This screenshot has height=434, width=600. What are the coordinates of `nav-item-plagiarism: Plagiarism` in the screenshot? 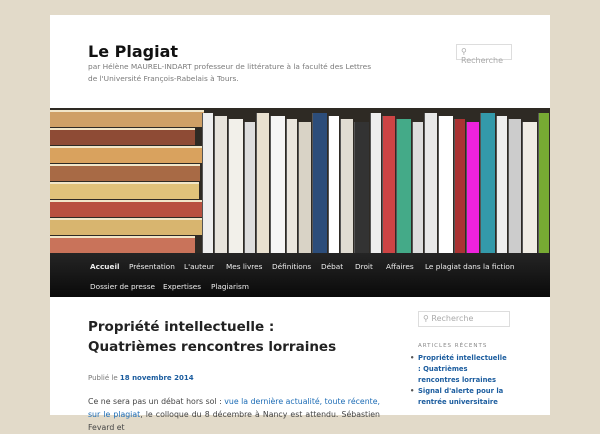 It's located at (230, 286).